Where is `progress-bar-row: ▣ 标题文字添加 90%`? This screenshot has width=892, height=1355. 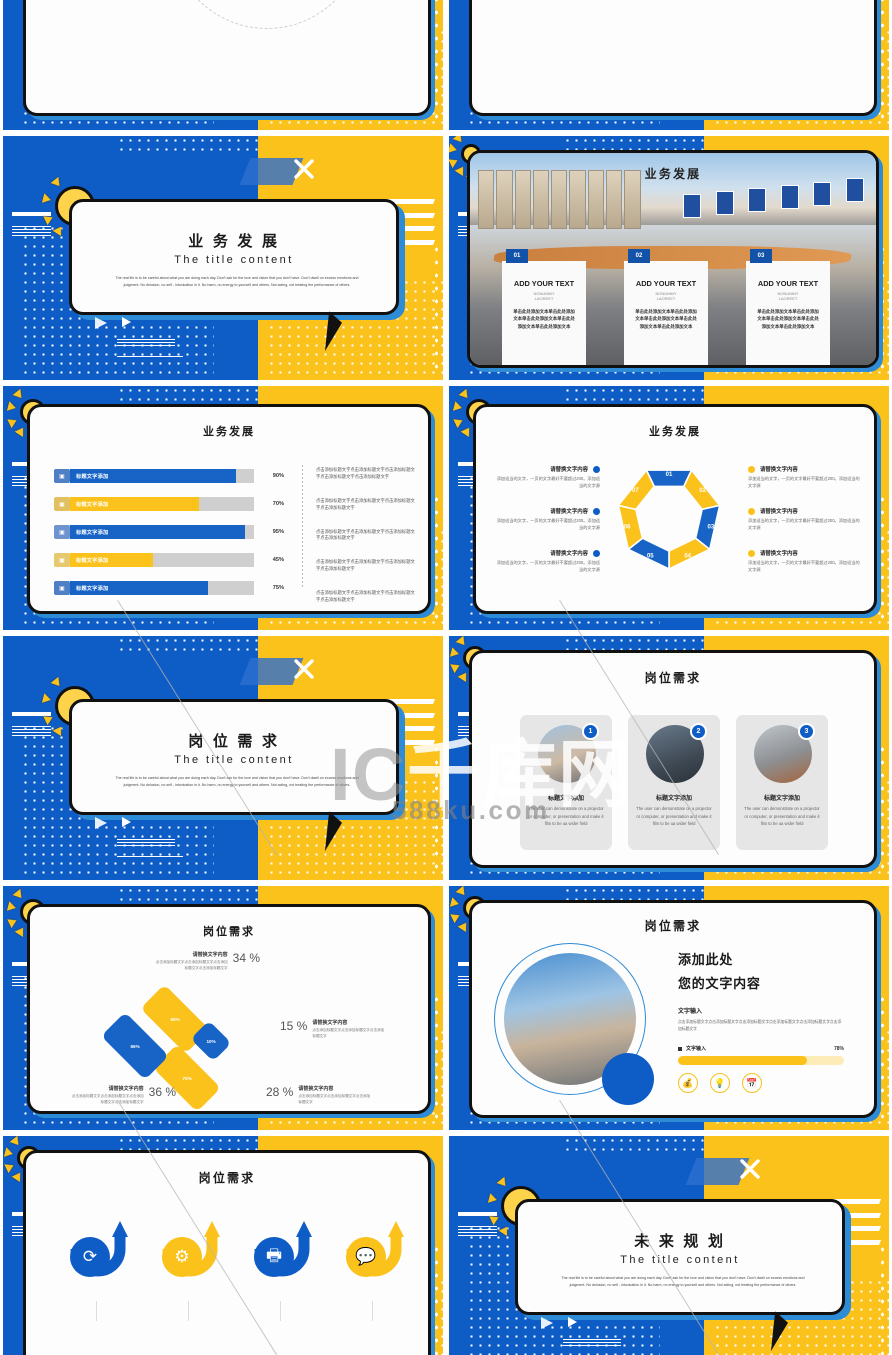 progress-bar-row: ▣ 标题文字添加 90% is located at coordinates (169, 476).